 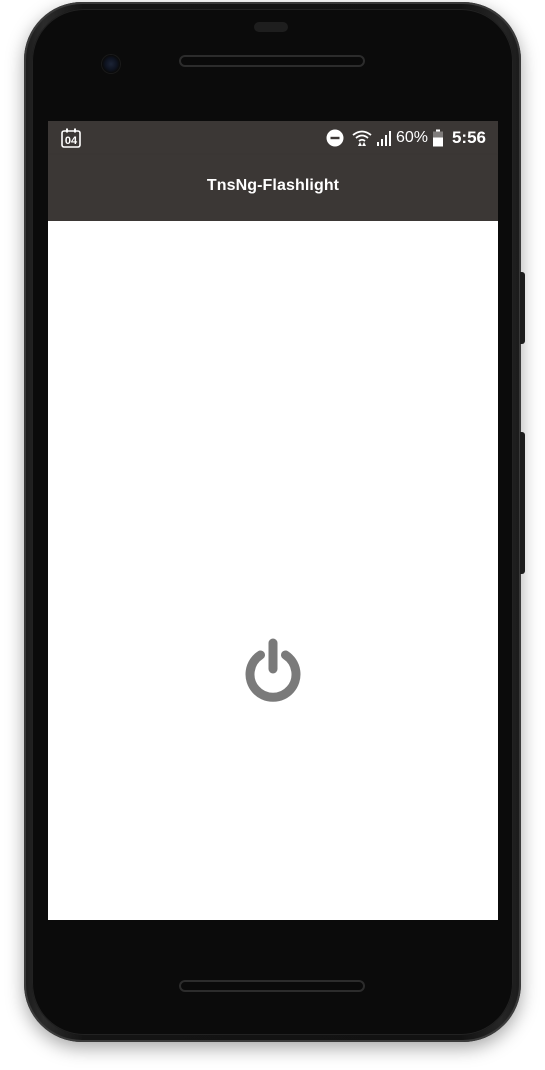 I want to click on earpiece-speaker, so click(x=272, y=61).